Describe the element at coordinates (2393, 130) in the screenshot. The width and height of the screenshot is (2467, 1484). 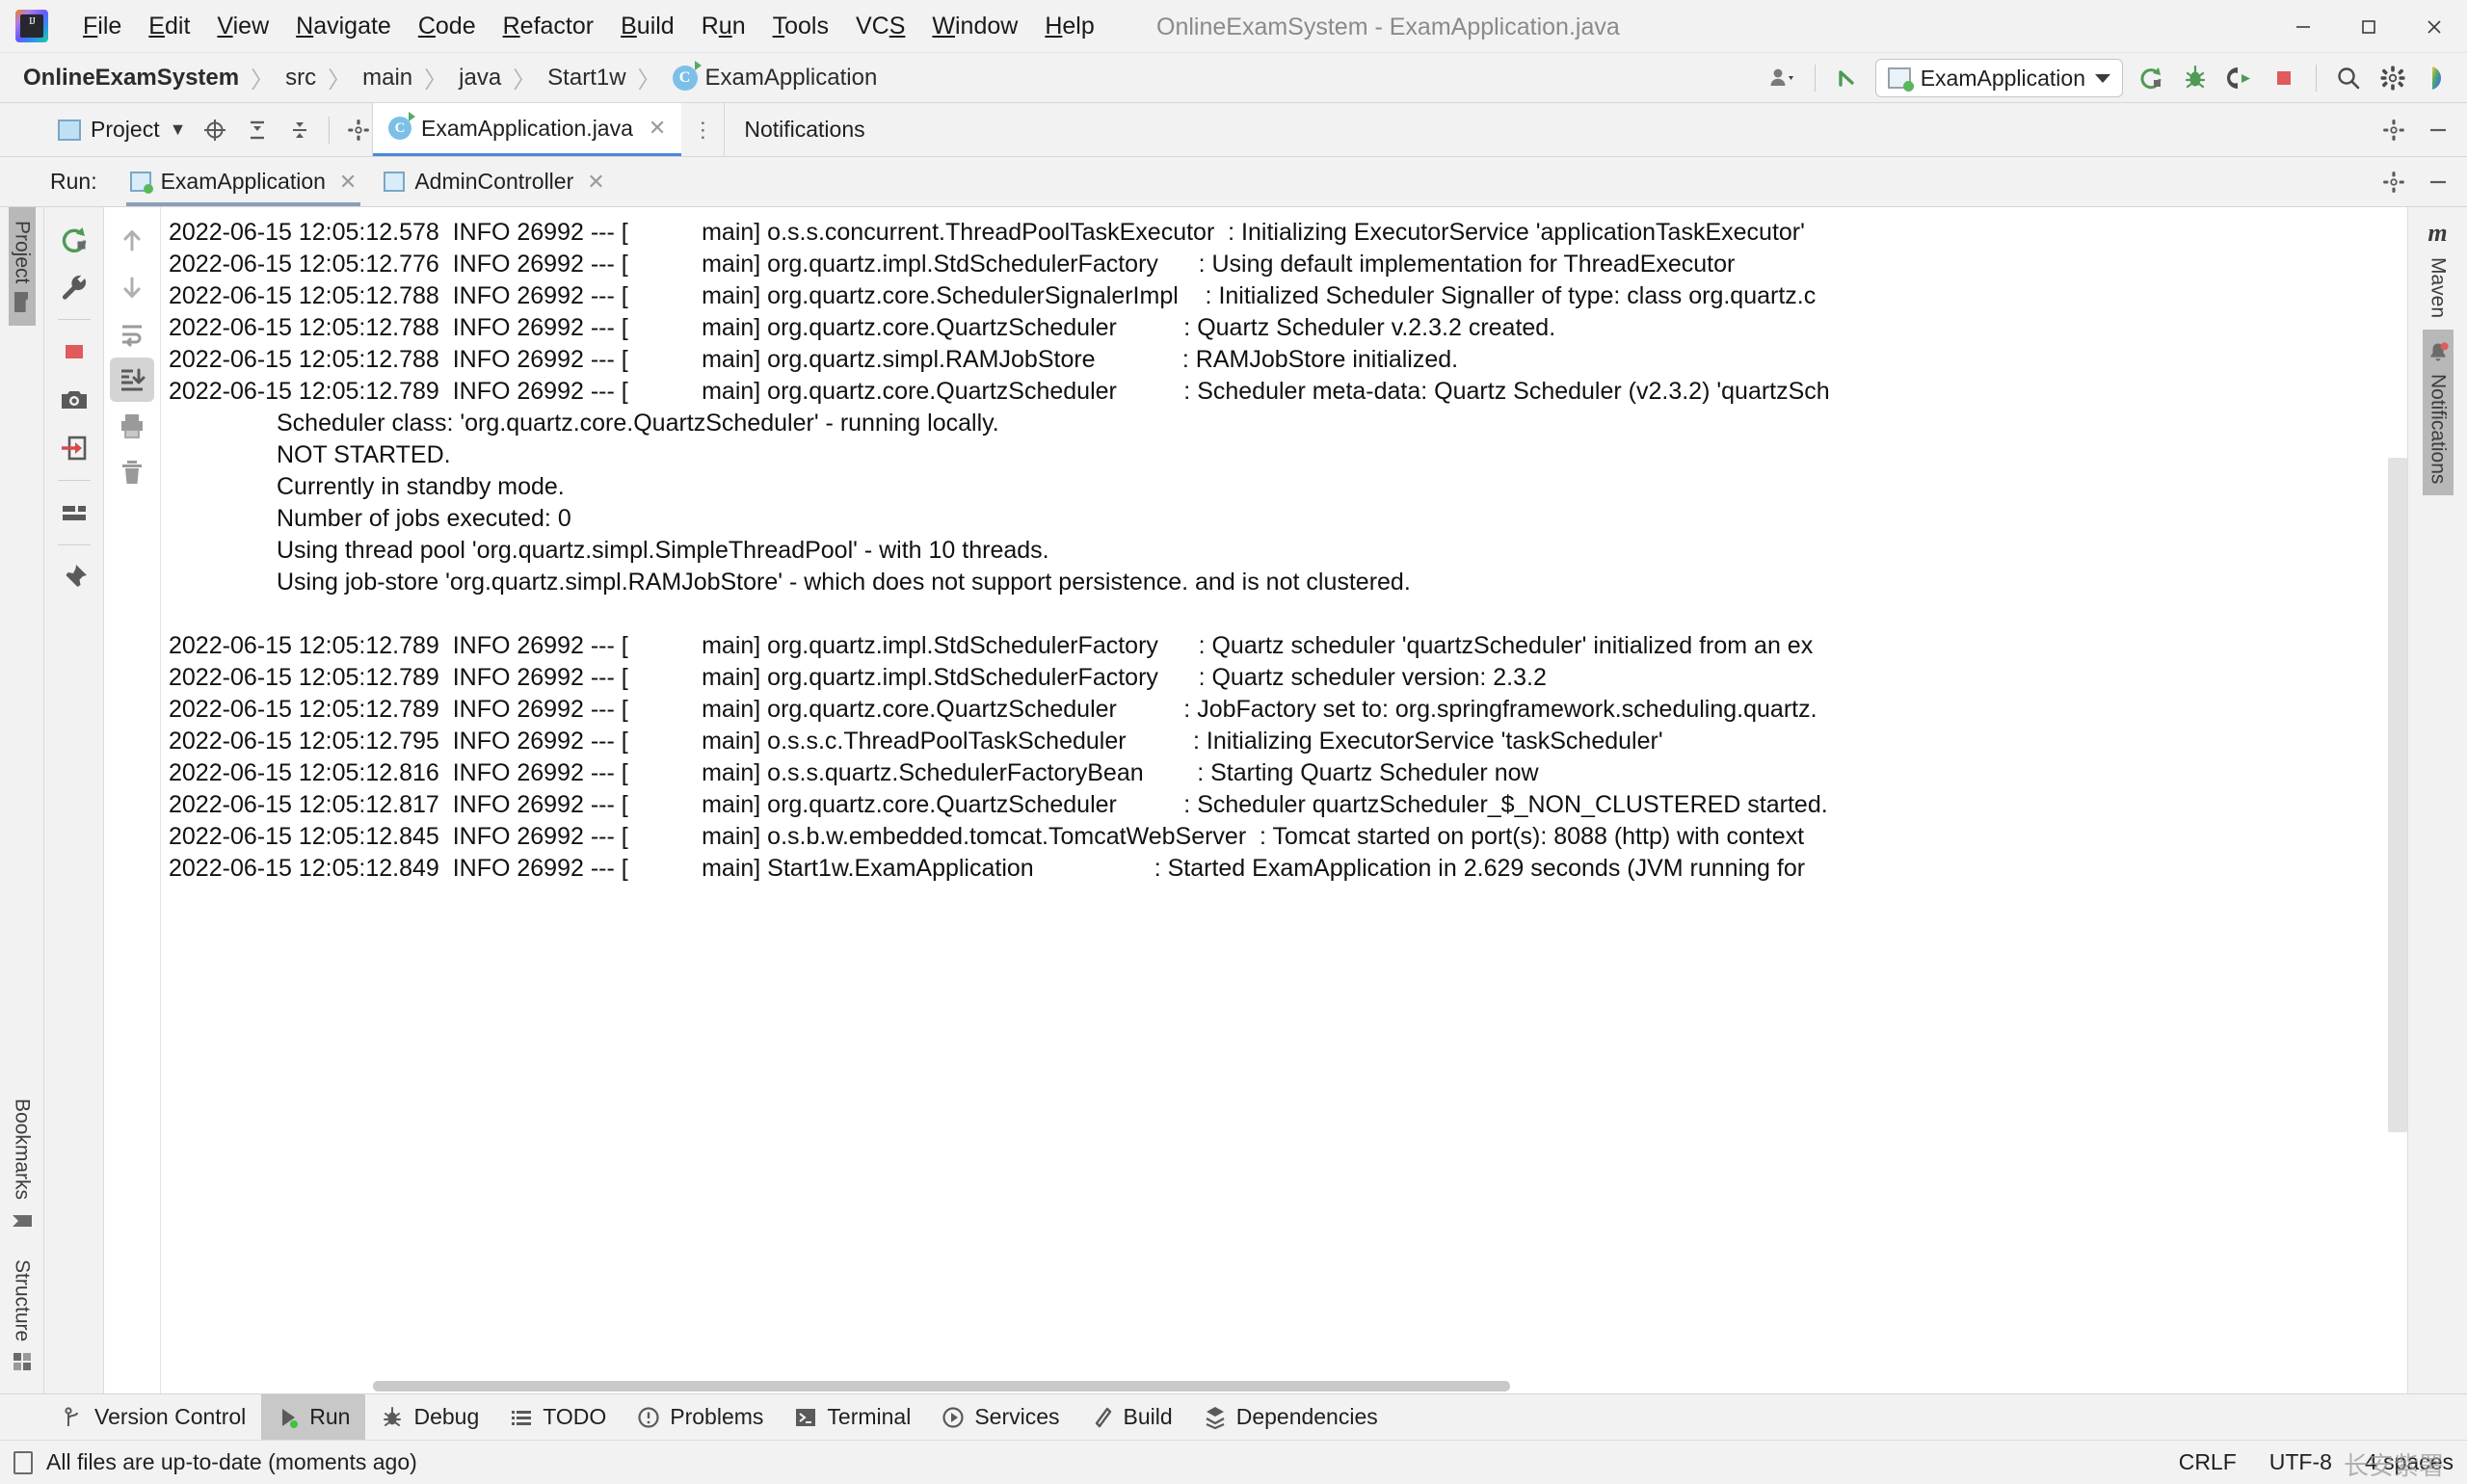
I see `notifications-settings-gear-icon` at that location.